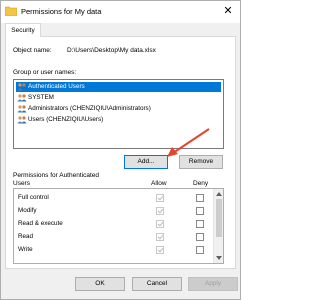 The width and height of the screenshot is (320, 301). What do you see at coordinates (25, 249) in the screenshot?
I see `permission-label: Write` at bounding box center [25, 249].